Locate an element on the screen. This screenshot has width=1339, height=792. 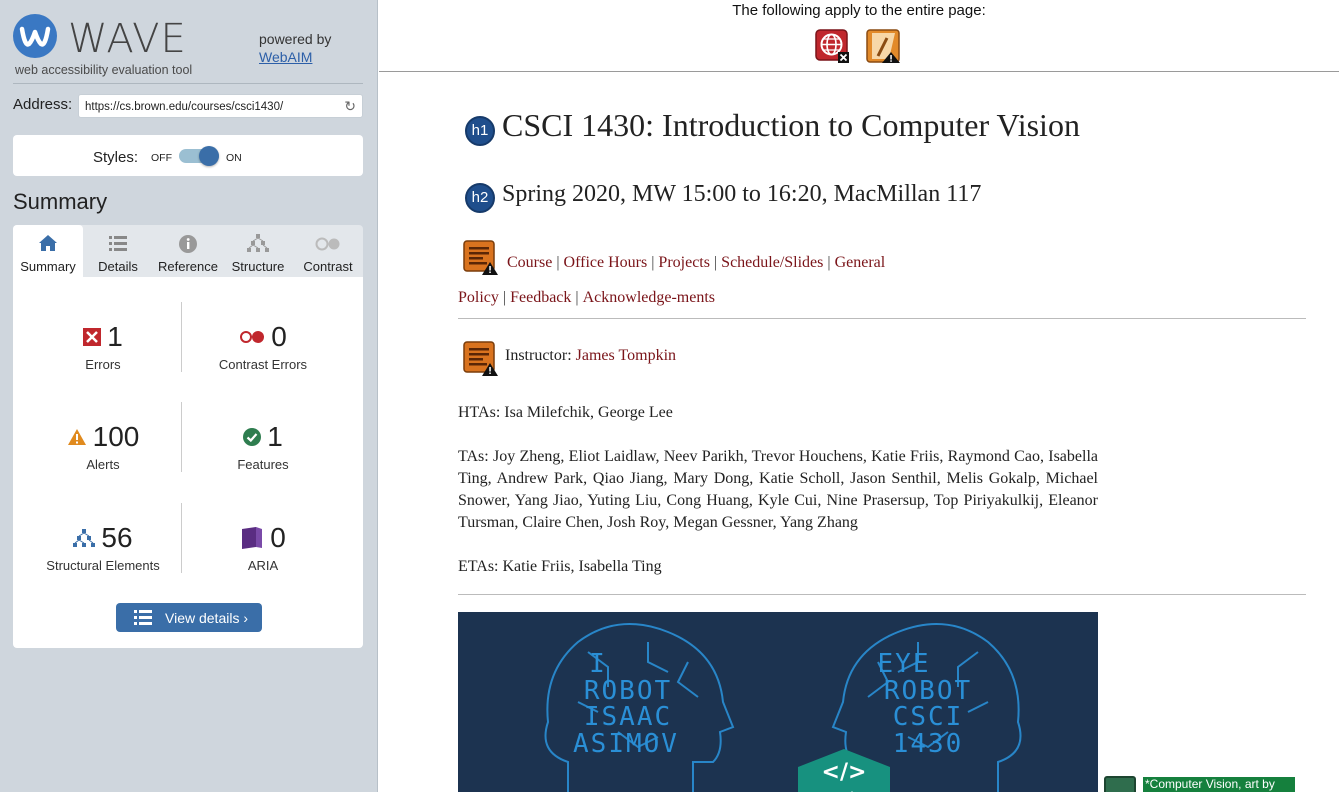
tab-summary-label: Summary is located at coordinates (48, 266).